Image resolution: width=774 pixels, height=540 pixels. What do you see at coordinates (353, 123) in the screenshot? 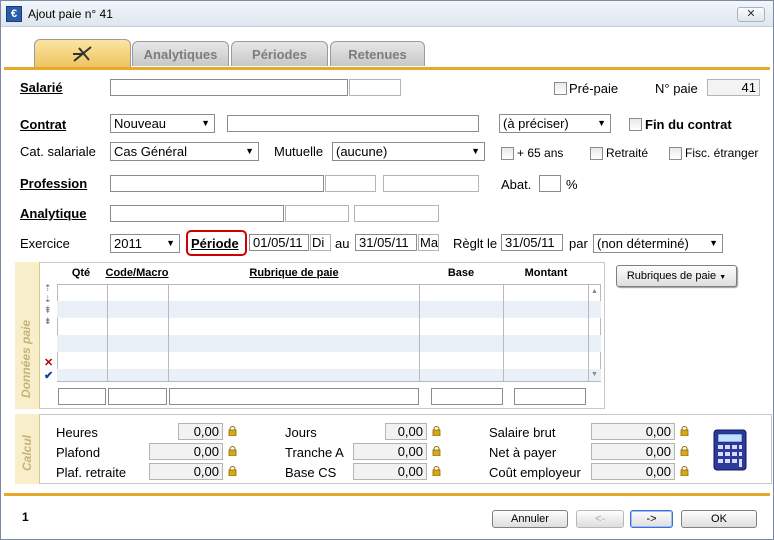
I see `contrat-detail-input` at bounding box center [353, 123].